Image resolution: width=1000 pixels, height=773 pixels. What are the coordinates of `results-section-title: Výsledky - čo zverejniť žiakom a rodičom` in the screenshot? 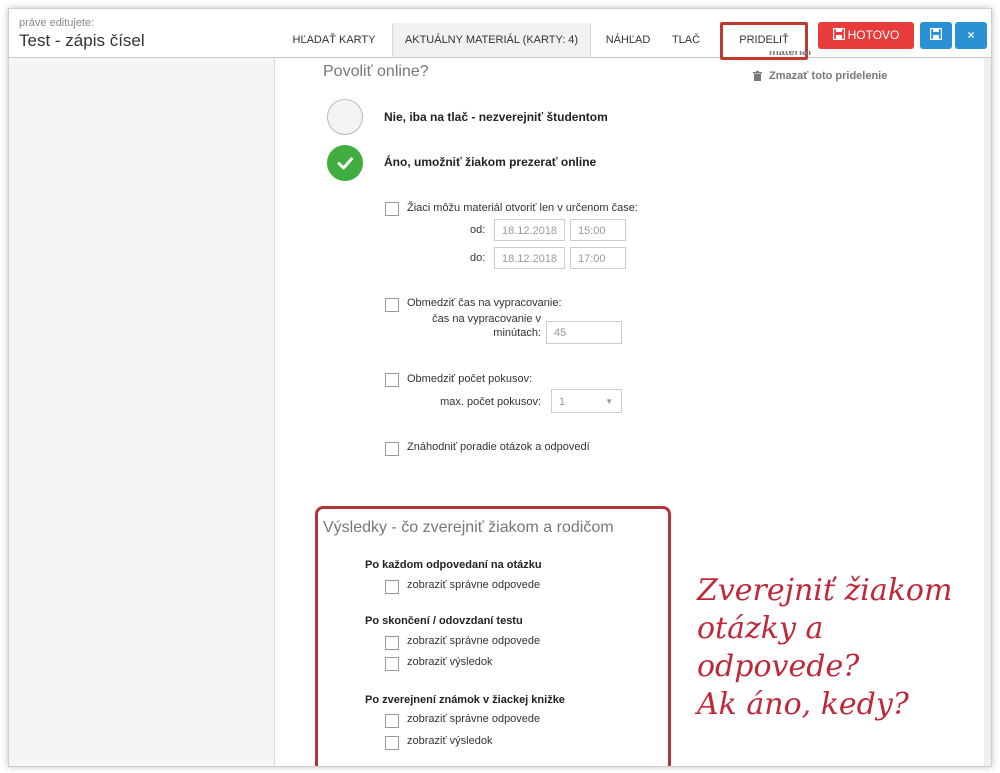 It's located at (468, 527).